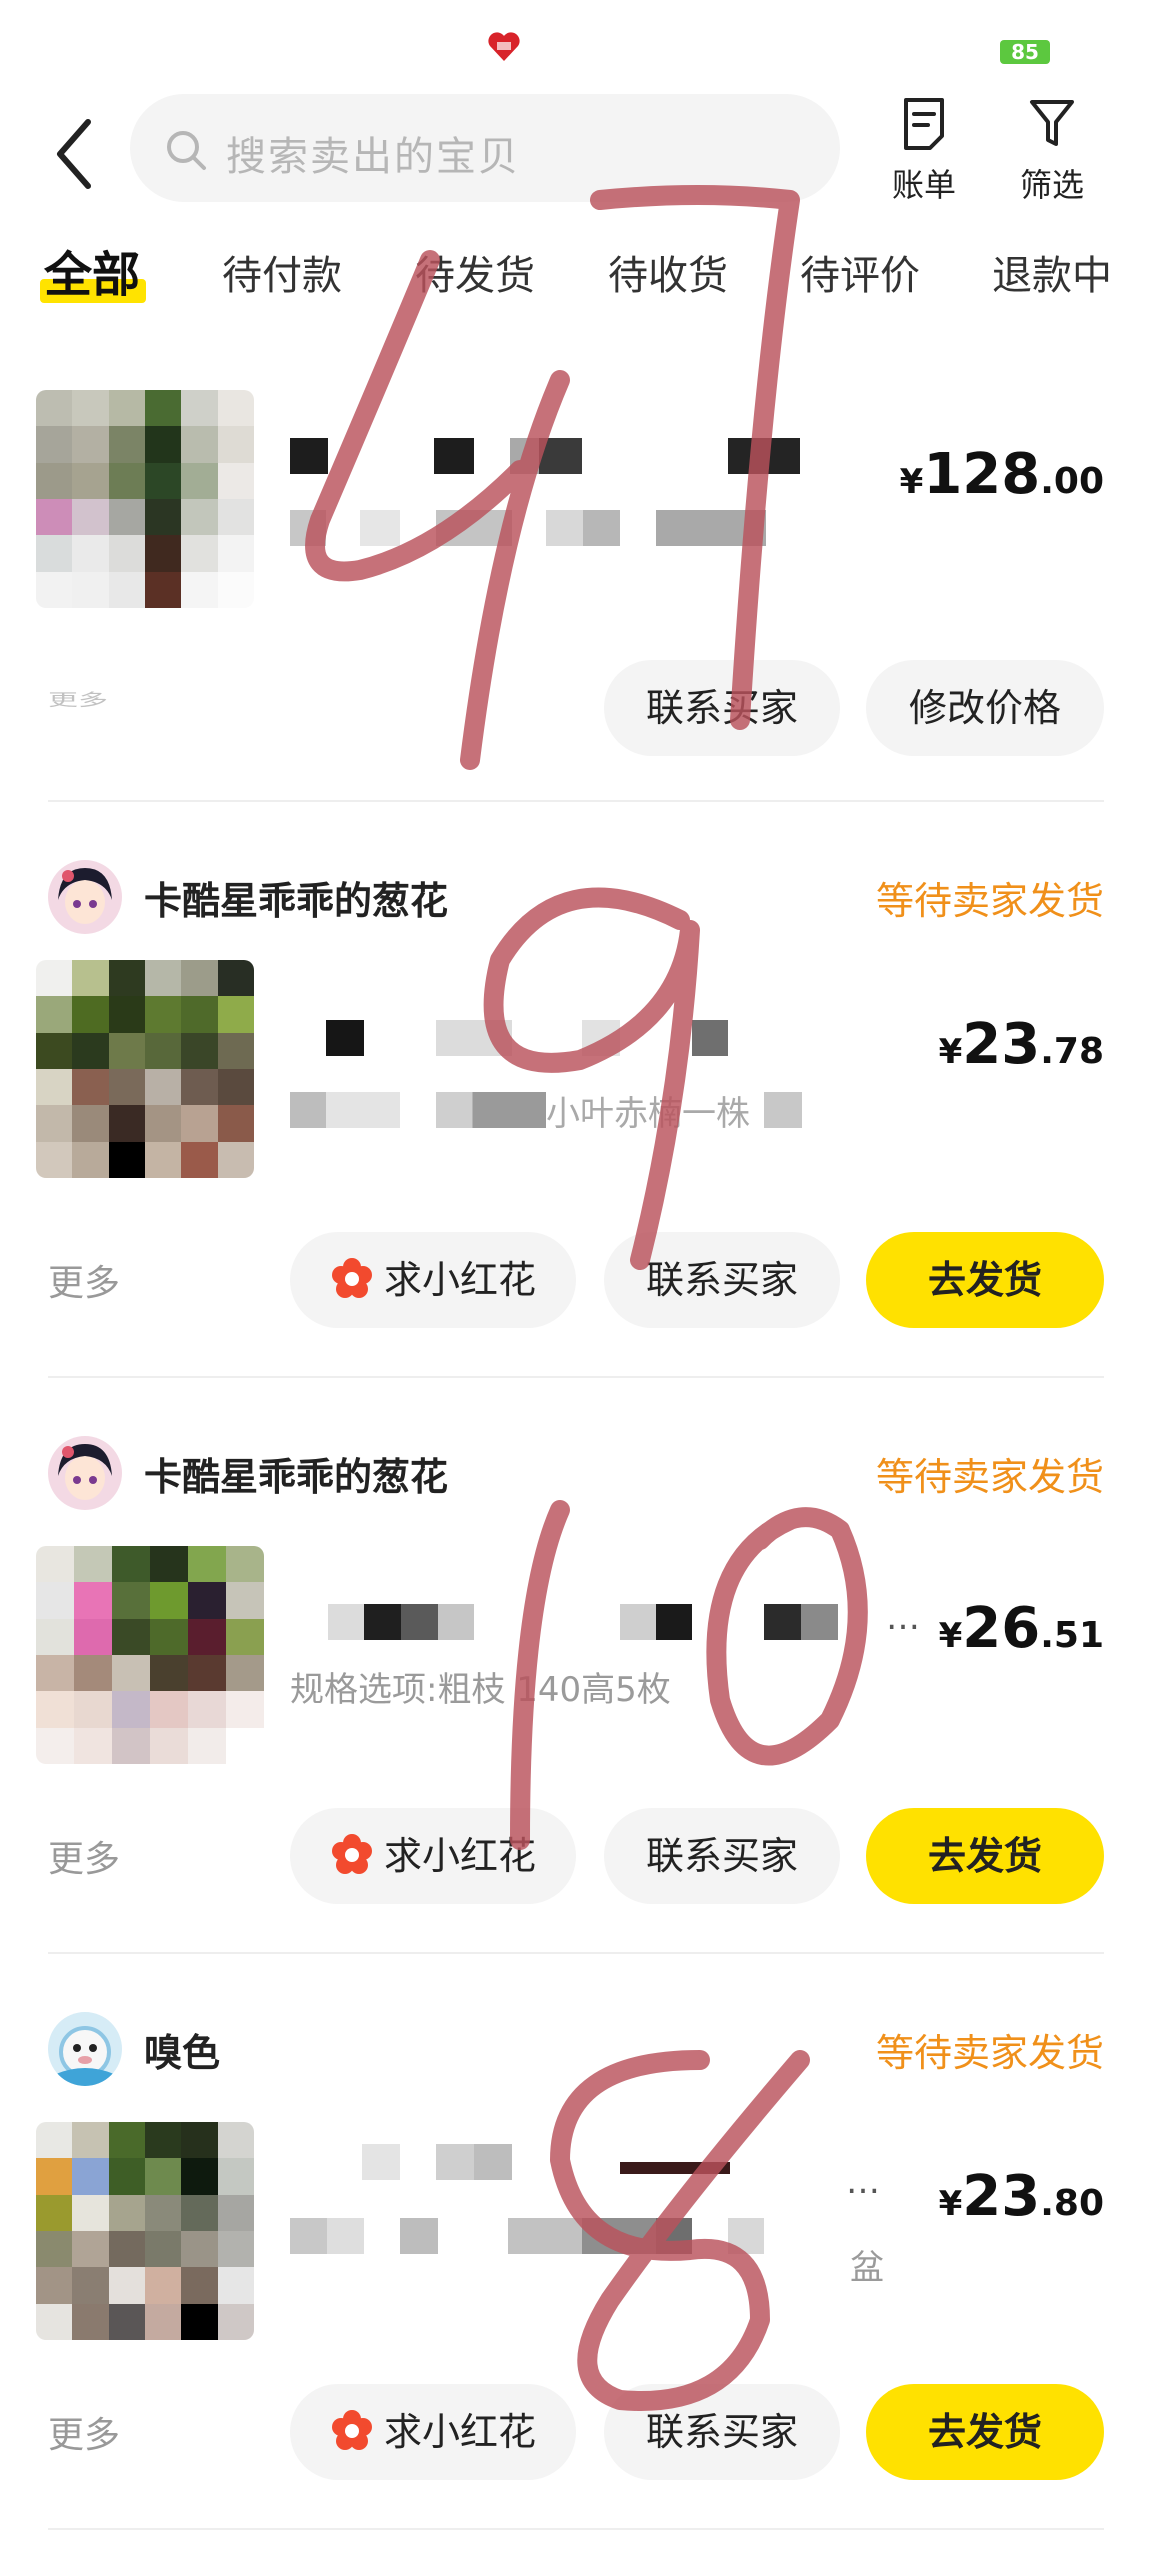  Describe the element at coordinates (668, 272) in the screenshot. I see `tab-pending-receipt: 待收货` at that location.